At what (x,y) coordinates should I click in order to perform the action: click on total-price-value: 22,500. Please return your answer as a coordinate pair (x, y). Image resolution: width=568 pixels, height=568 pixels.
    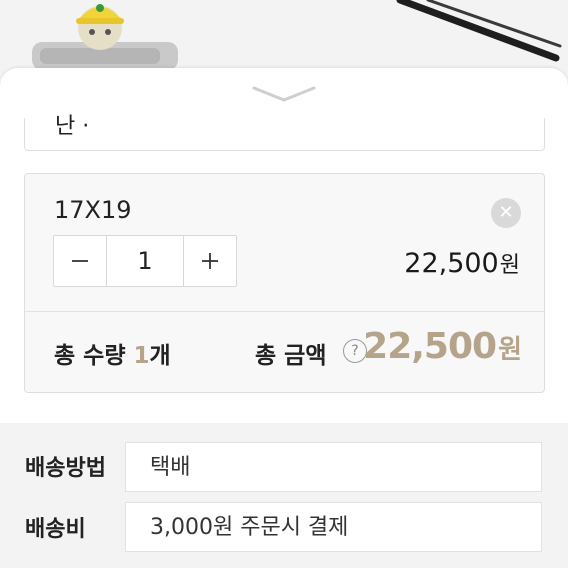
    Looking at the image, I should click on (430, 346).